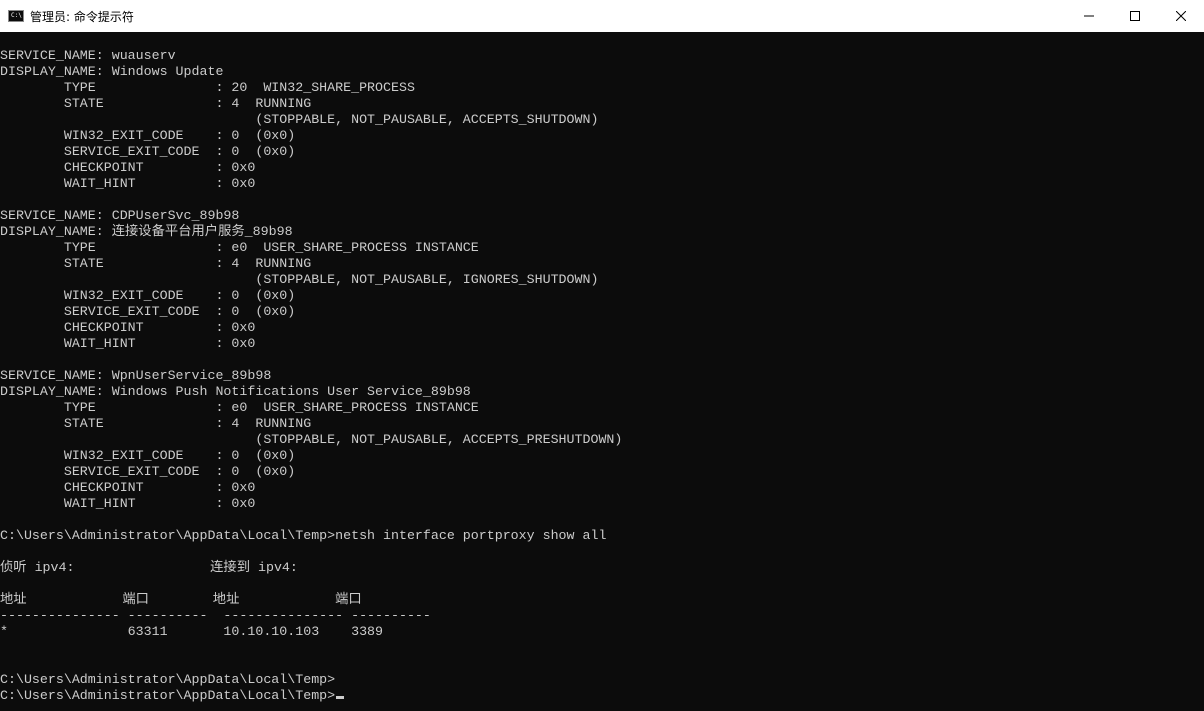  Describe the element at coordinates (192, 631) in the screenshot. I see `console-line: * 63311 10.10.10.103 3389` at that location.